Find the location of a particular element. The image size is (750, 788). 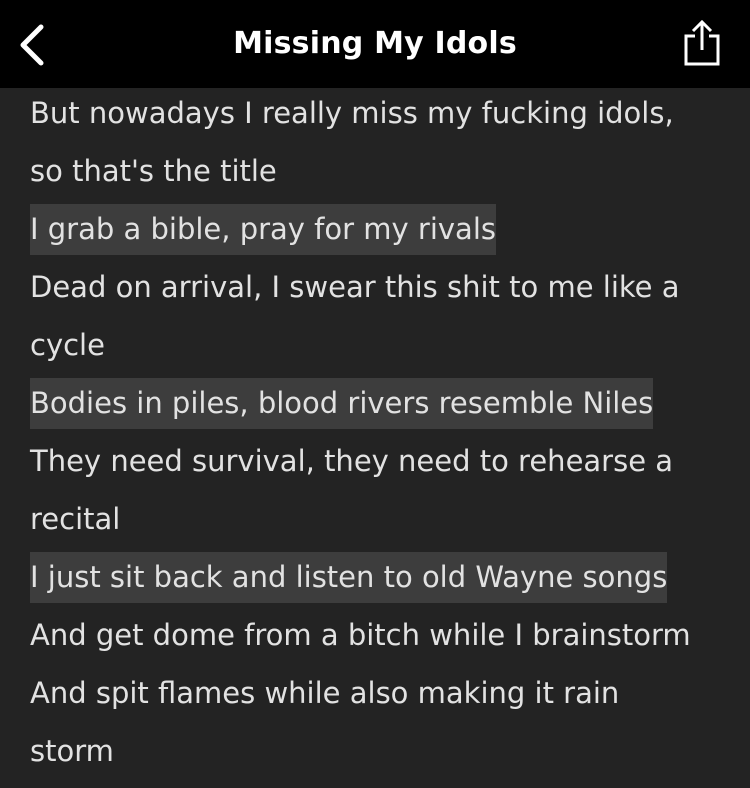

lyric-line-highlighted: I grab a bible, pray for my rivals is located at coordinates (263, 229).